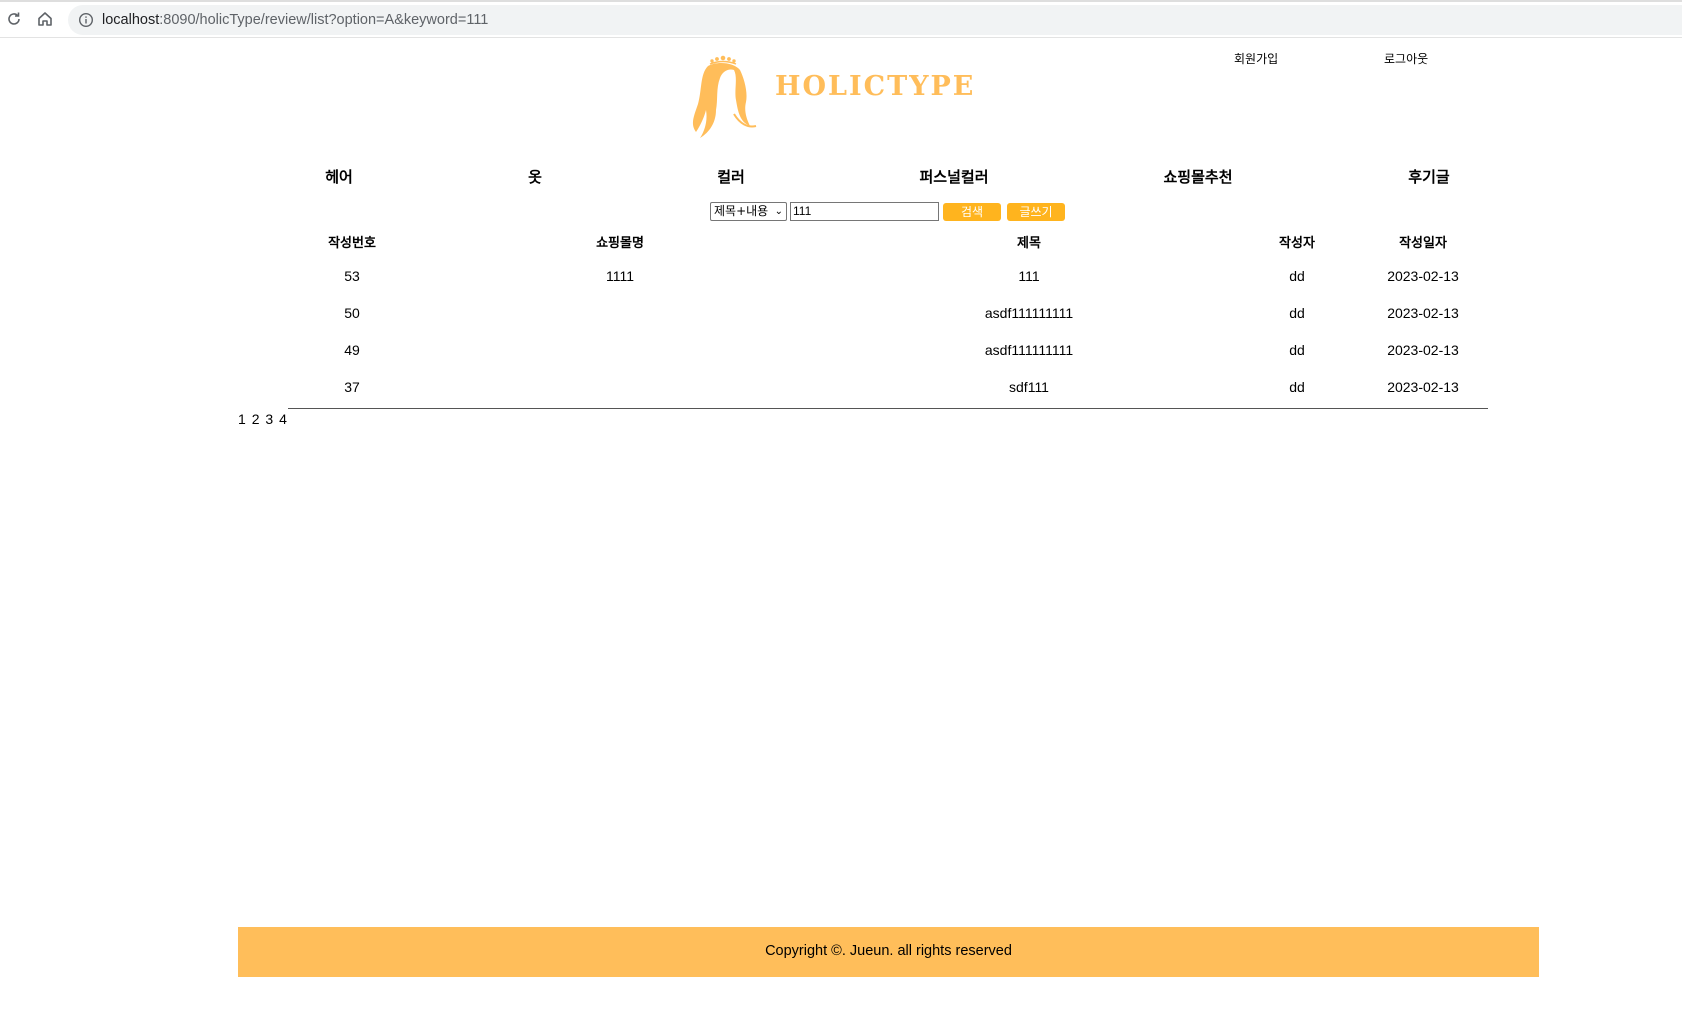  Describe the element at coordinates (1256, 58) in the screenshot. I see `signup-link: 회원가입` at that location.